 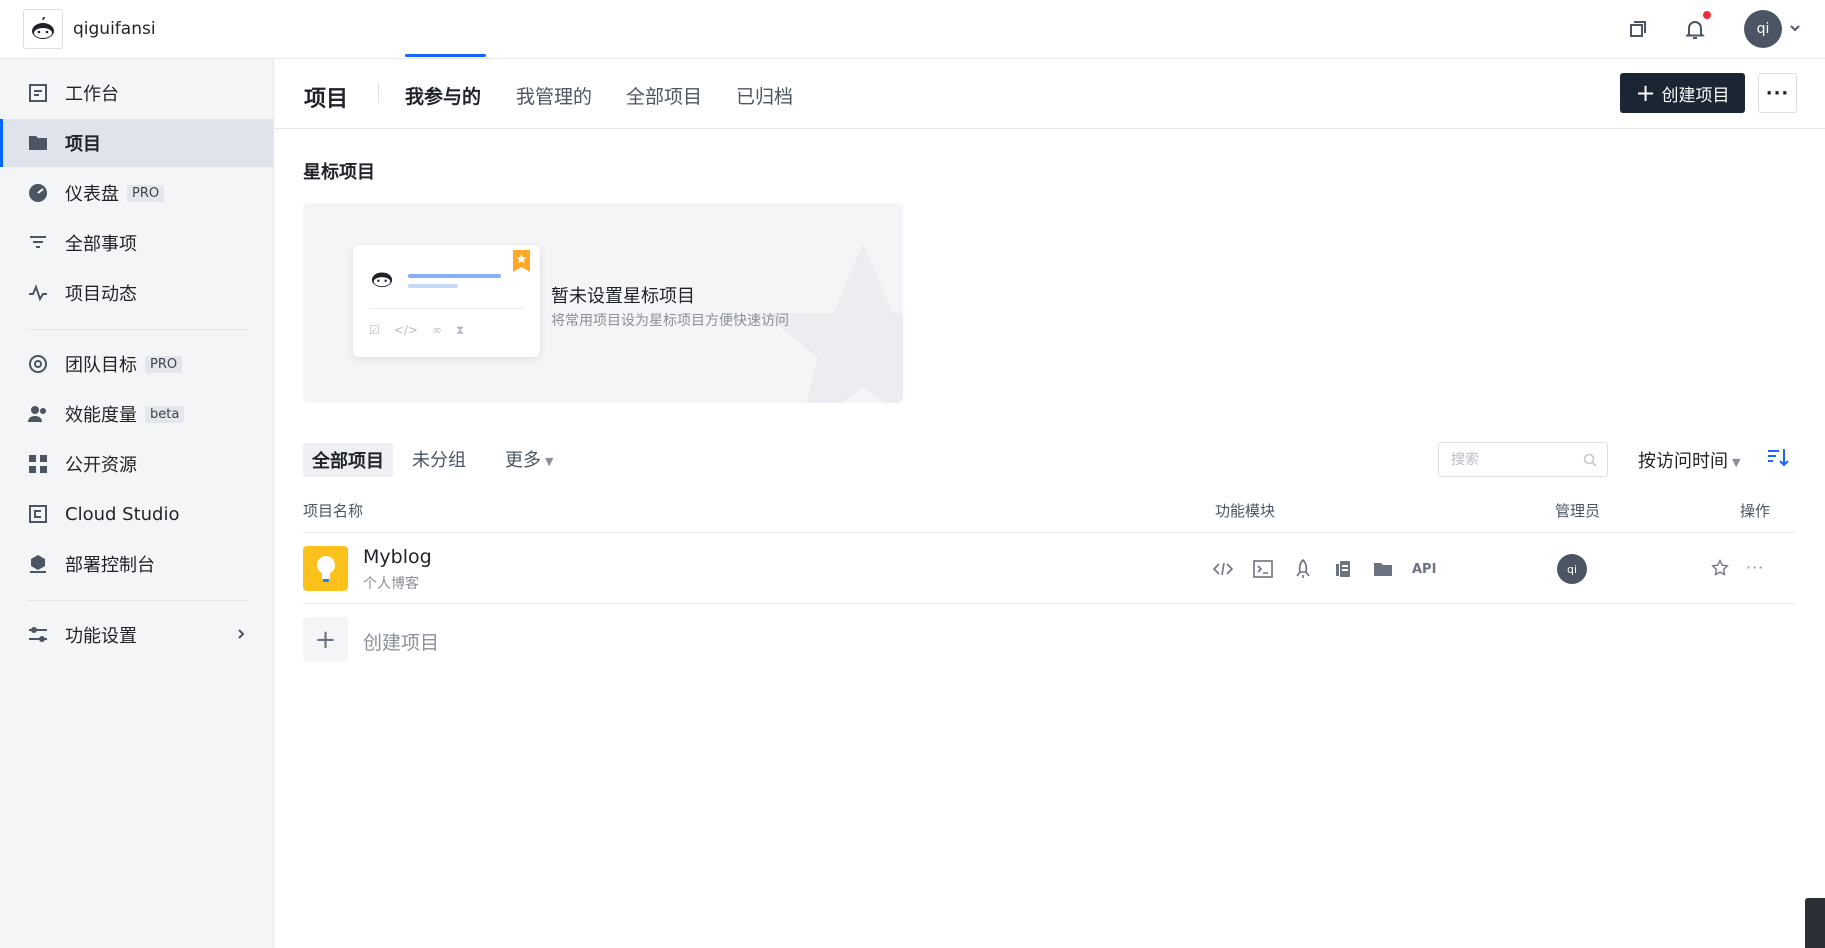 What do you see at coordinates (436, 330) in the screenshot?
I see `link-icon: ∞` at bounding box center [436, 330].